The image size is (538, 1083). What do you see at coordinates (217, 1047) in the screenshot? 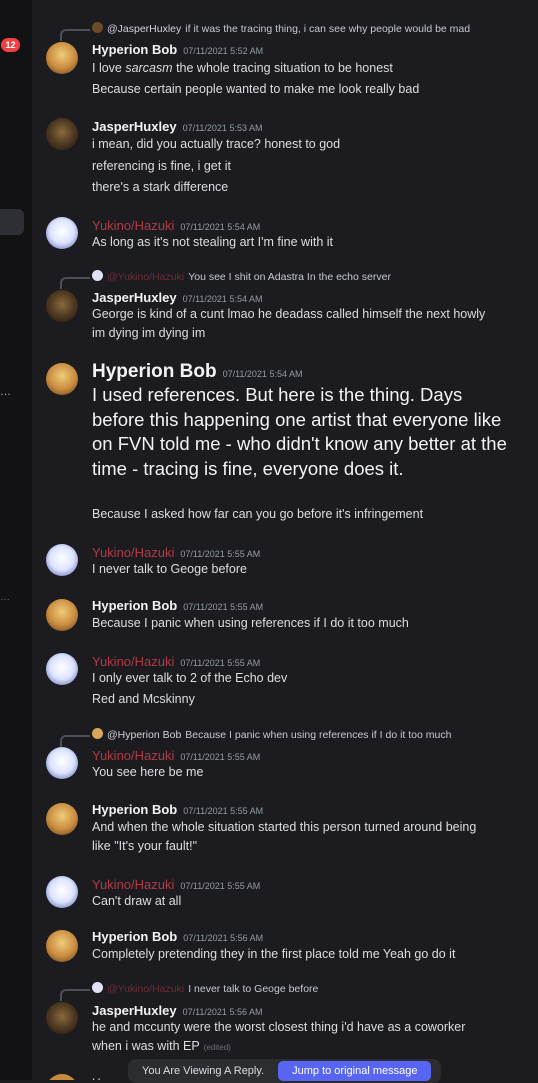
I see `edited-label: (edited)` at bounding box center [217, 1047].